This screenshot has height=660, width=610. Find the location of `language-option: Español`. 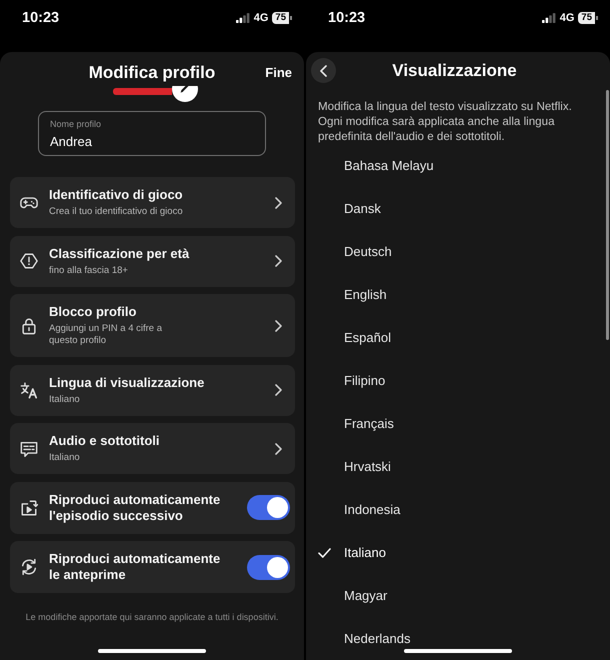

language-option: Español is located at coordinates (453, 337).